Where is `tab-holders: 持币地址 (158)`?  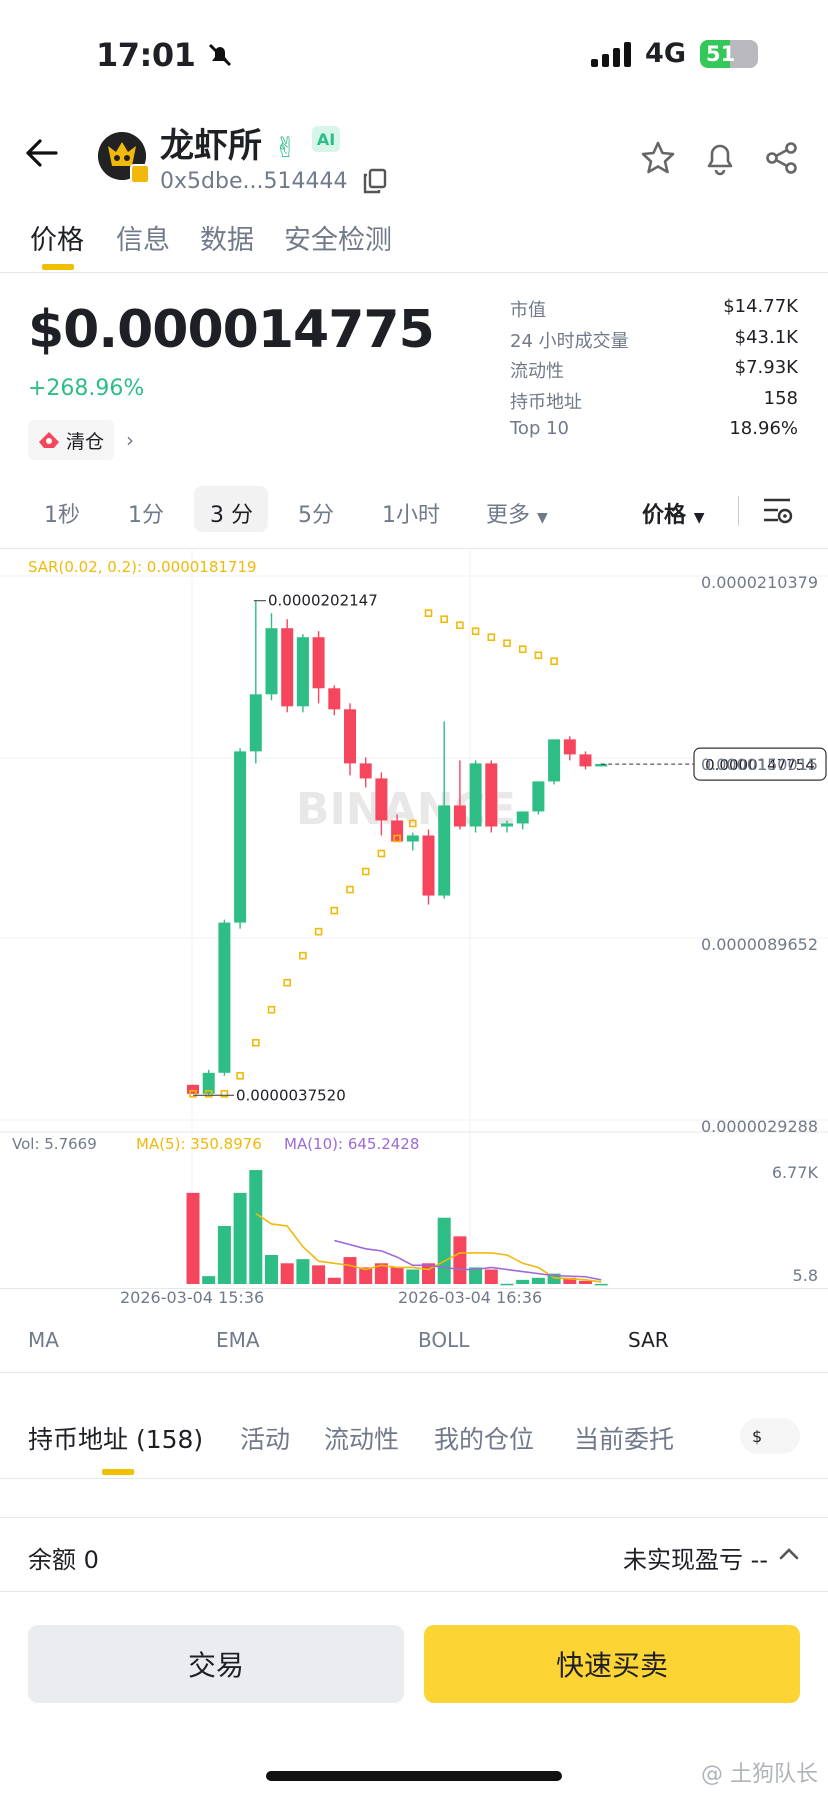
tab-holders: 持币地址 (158) is located at coordinates (115, 1438).